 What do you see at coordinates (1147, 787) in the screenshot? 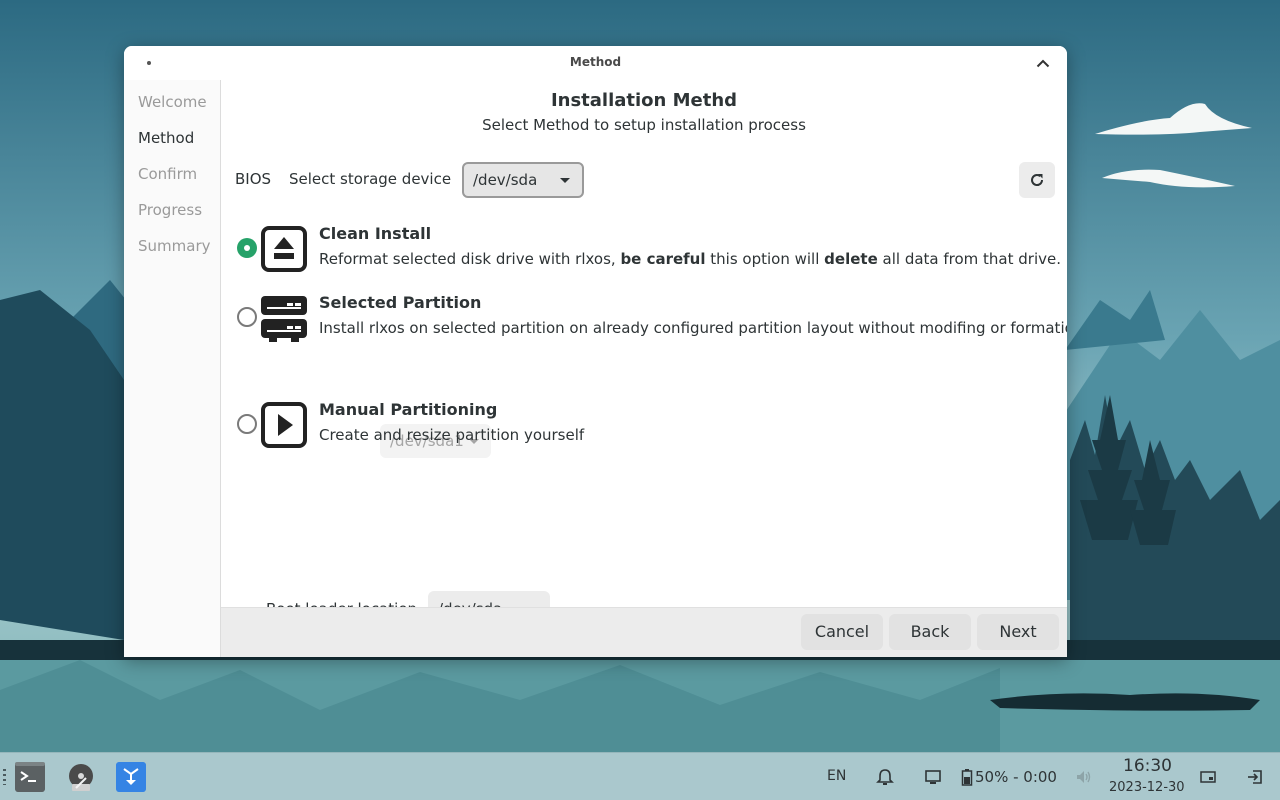
I see `clock-date: 2023-12-30` at bounding box center [1147, 787].